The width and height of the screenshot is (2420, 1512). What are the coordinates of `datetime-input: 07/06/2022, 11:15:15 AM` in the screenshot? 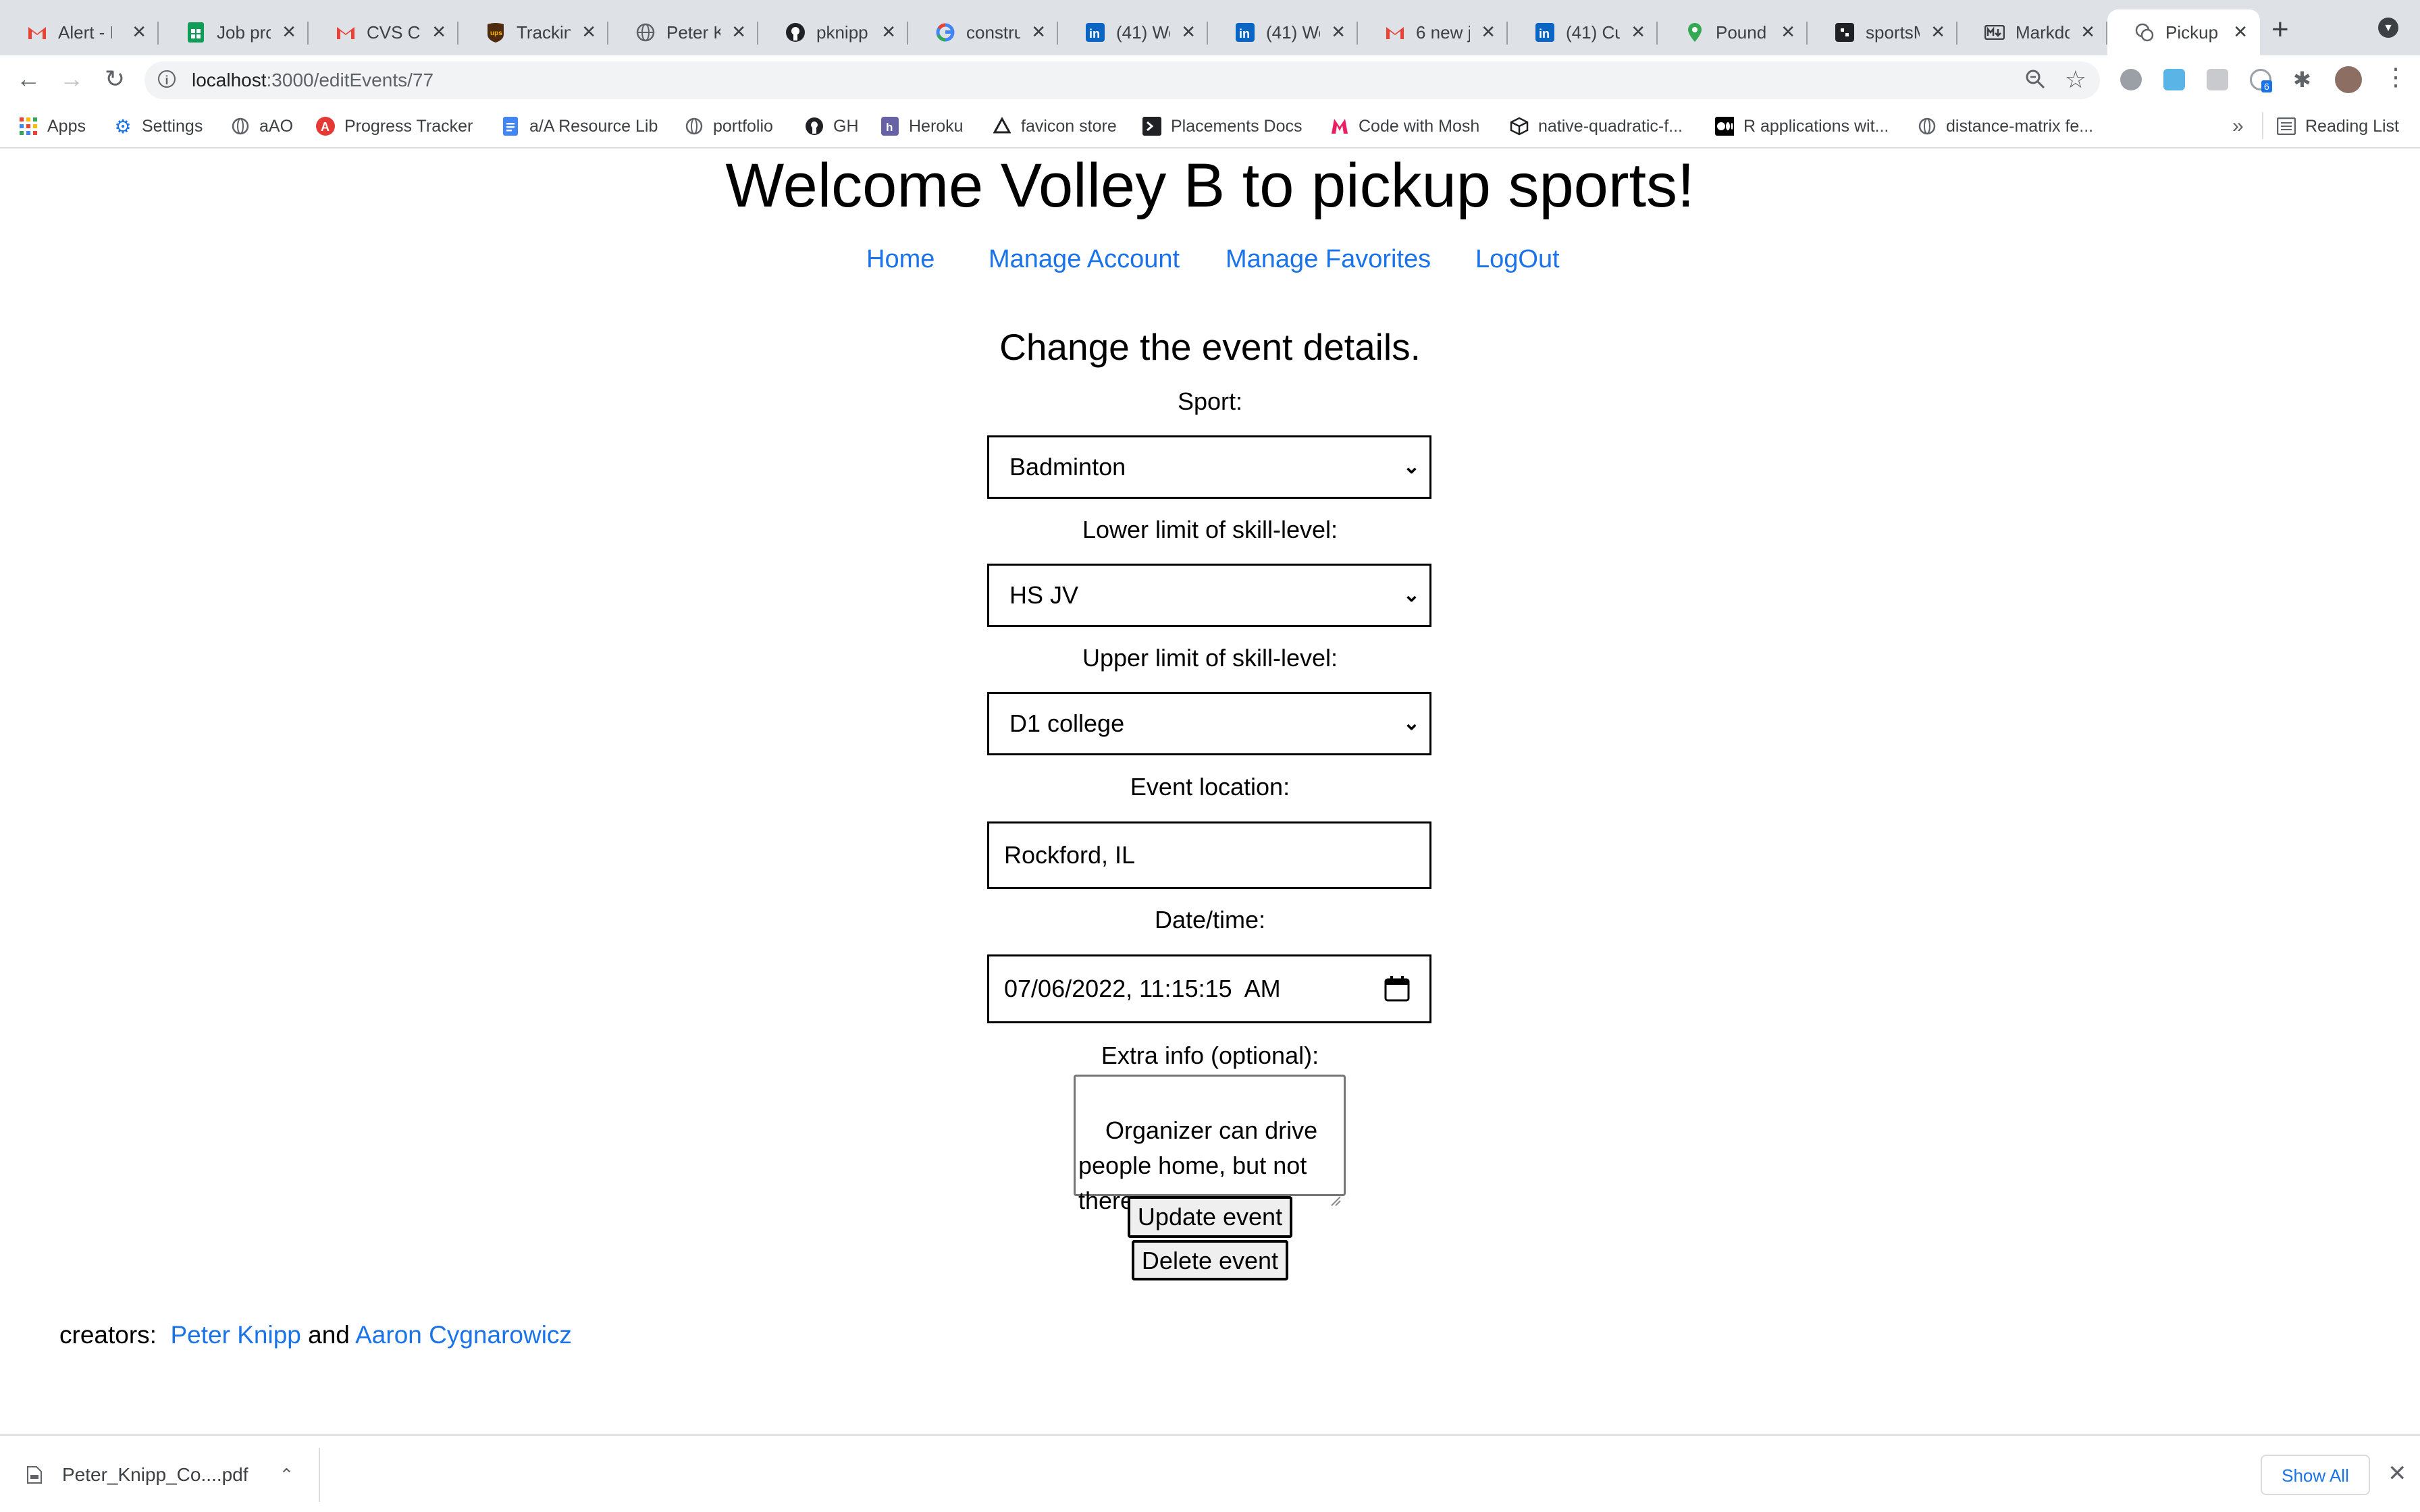 It's located at (1209, 988).